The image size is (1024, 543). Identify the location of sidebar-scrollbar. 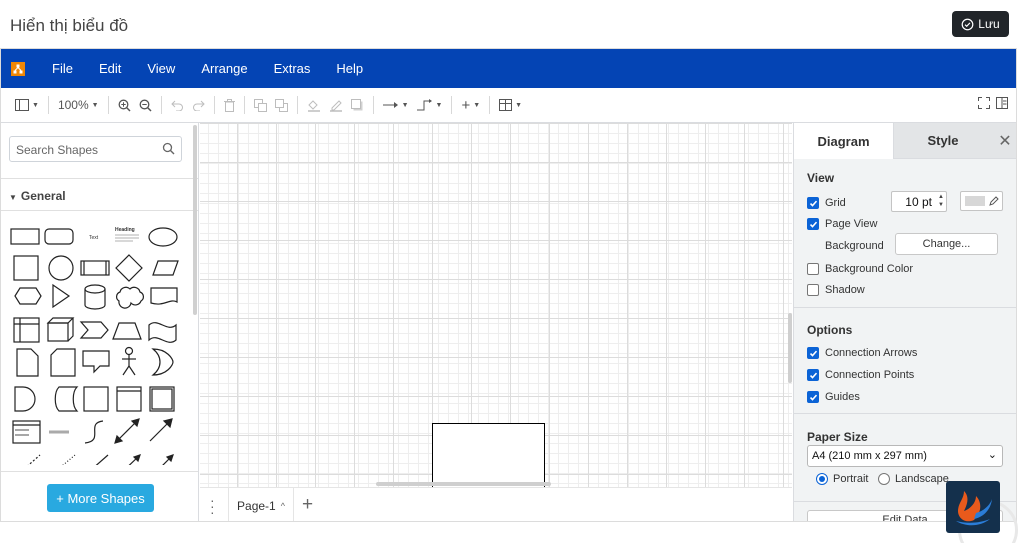
(195, 220).